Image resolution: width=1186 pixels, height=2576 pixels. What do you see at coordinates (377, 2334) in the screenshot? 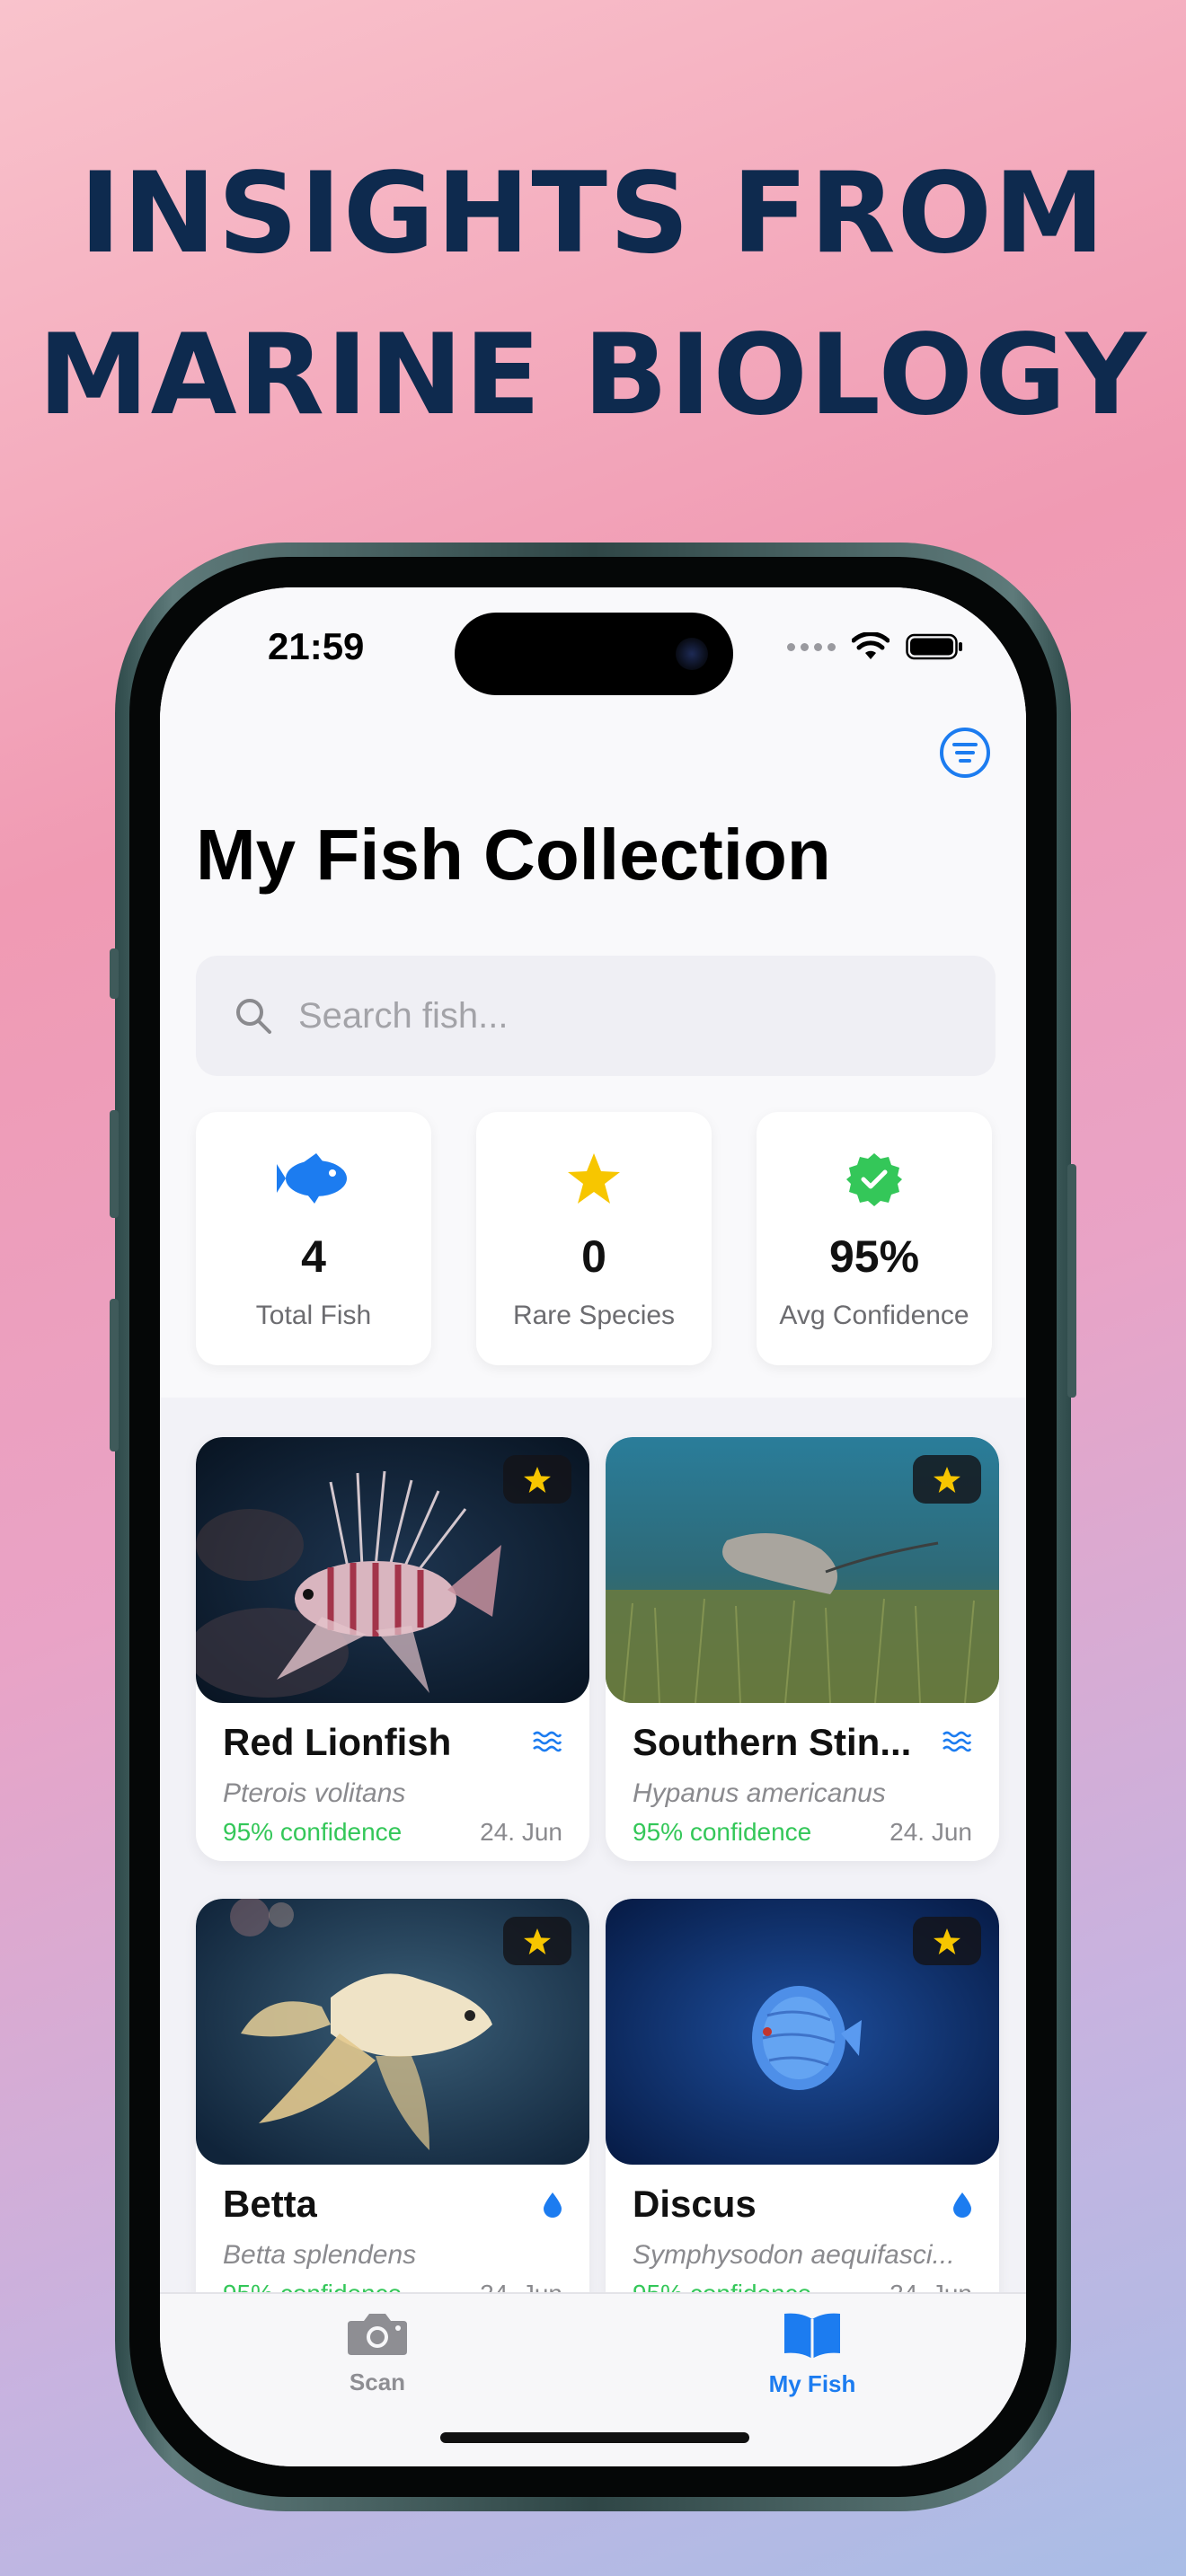
I see `camera-icon` at bounding box center [377, 2334].